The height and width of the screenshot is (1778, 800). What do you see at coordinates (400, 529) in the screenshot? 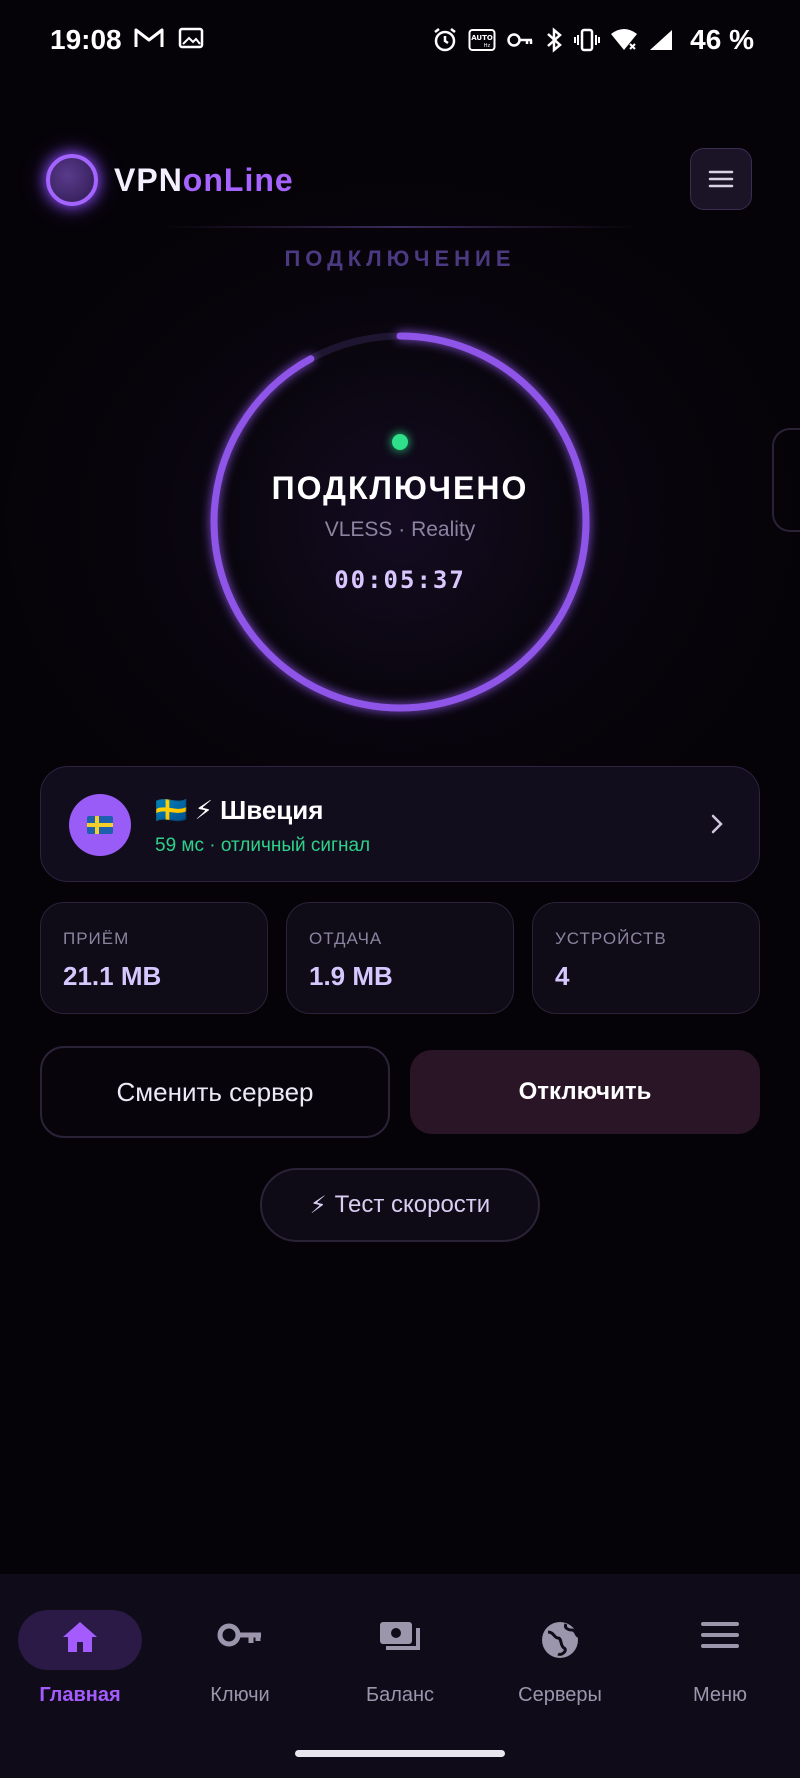
I see `connection-protocol: VLESS · Reality` at bounding box center [400, 529].